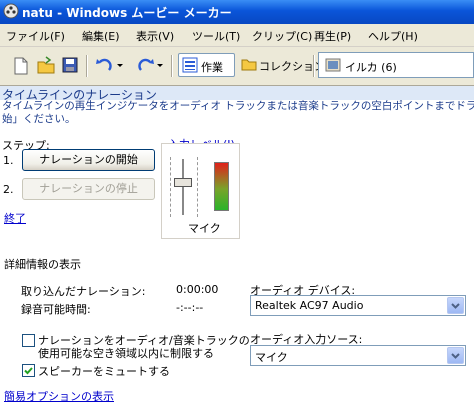 Image resolution: width=474 pixels, height=407 pixels. I want to click on menu-tools: ツール(T), so click(216, 36).